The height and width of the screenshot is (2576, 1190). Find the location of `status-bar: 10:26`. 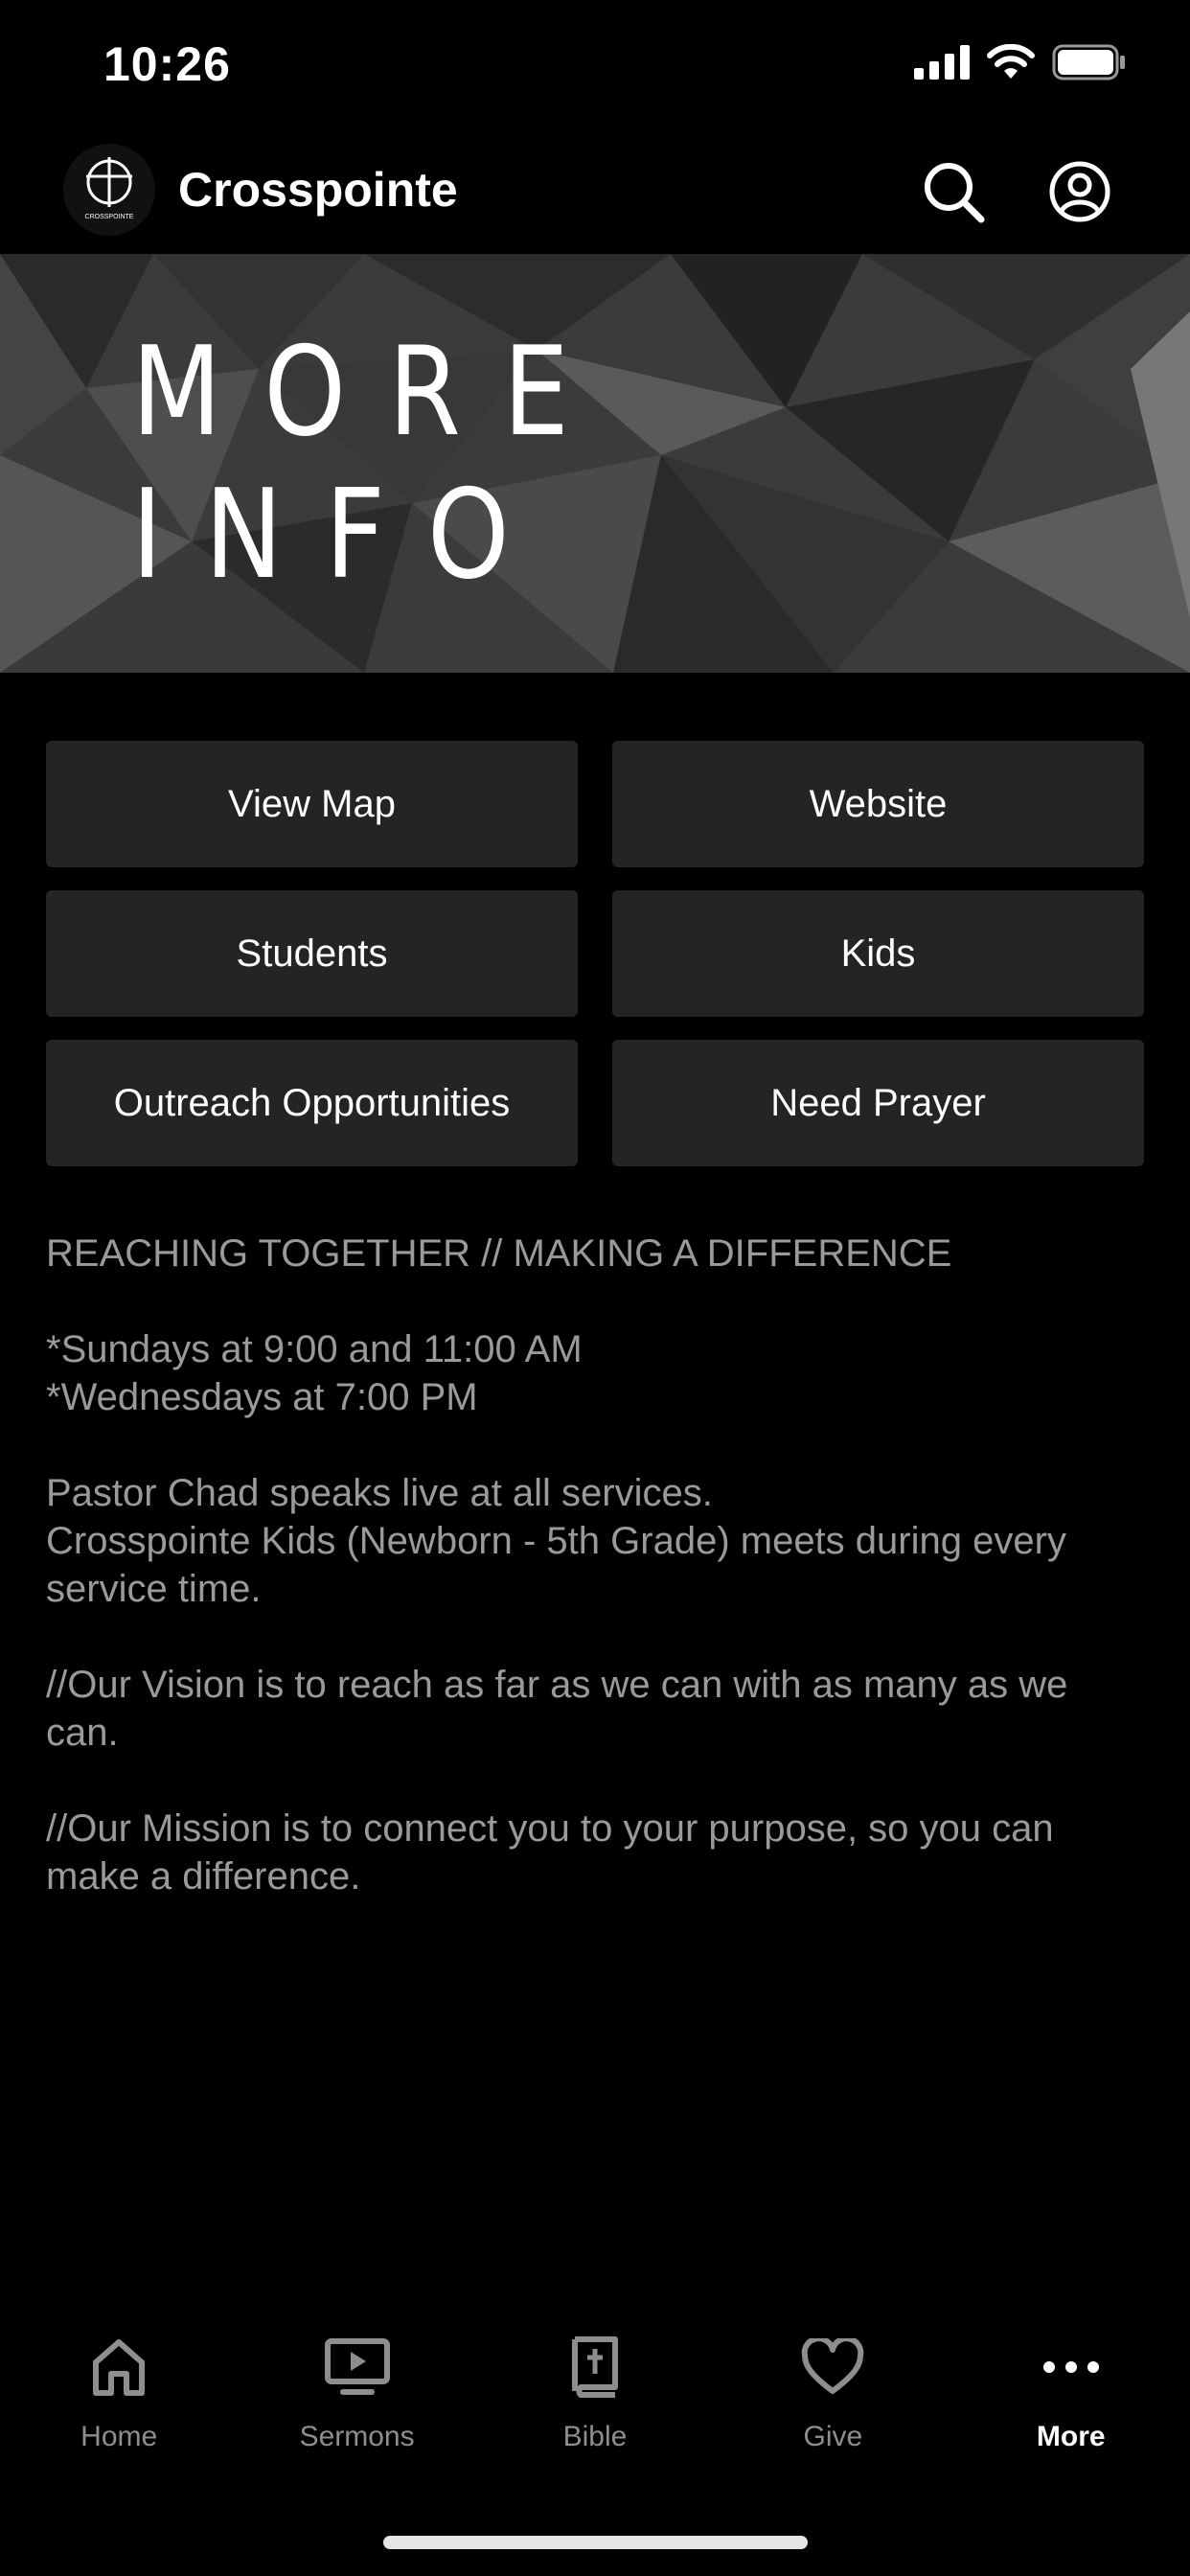

status-bar: 10:26 is located at coordinates (595, 64).